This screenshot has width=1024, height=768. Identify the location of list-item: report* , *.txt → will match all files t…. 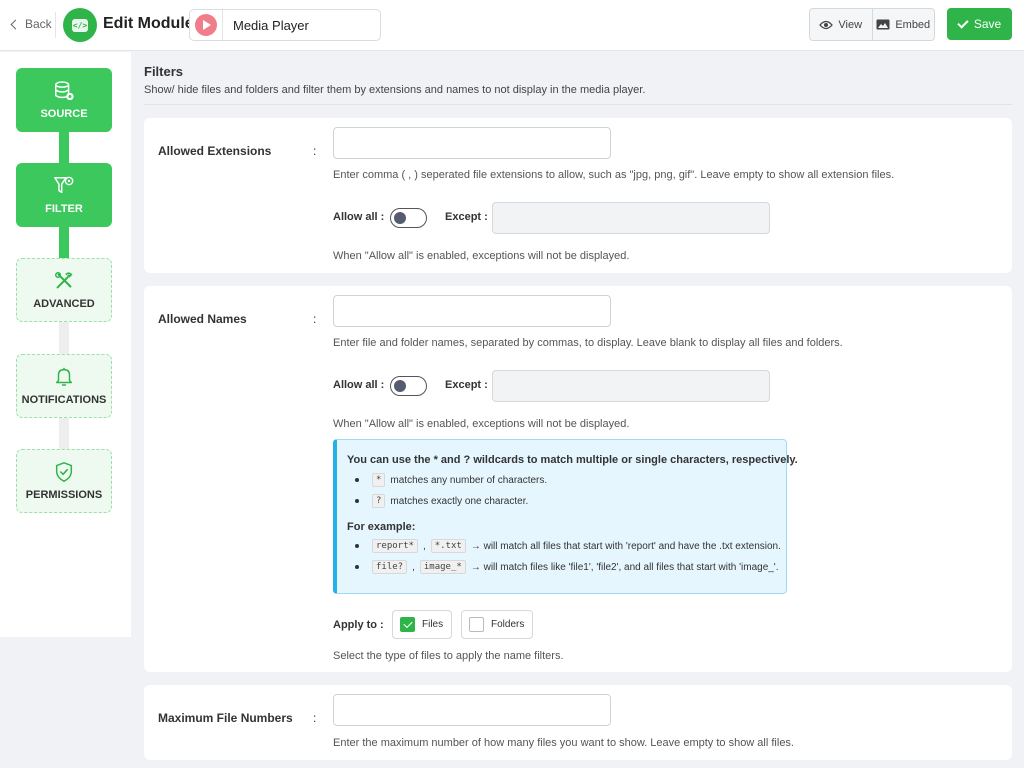
(568, 546).